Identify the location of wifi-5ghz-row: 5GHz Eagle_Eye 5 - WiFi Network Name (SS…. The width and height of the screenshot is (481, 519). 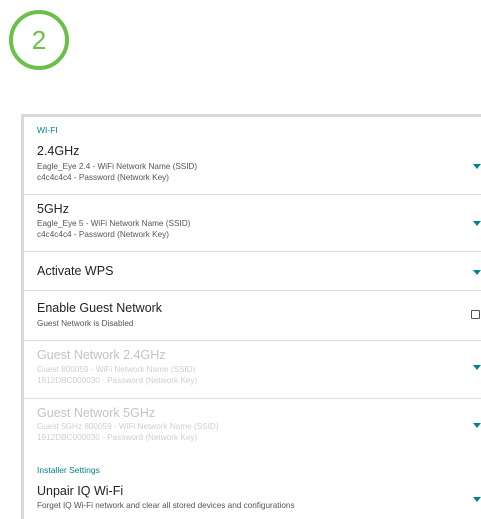
(252, 223).